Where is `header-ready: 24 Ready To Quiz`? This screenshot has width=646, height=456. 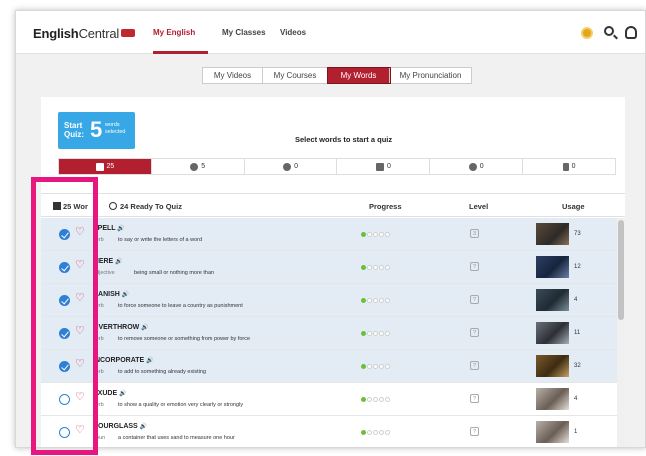
header-ready: 24 Ready To Quiz is located at coordinates (145, 206).